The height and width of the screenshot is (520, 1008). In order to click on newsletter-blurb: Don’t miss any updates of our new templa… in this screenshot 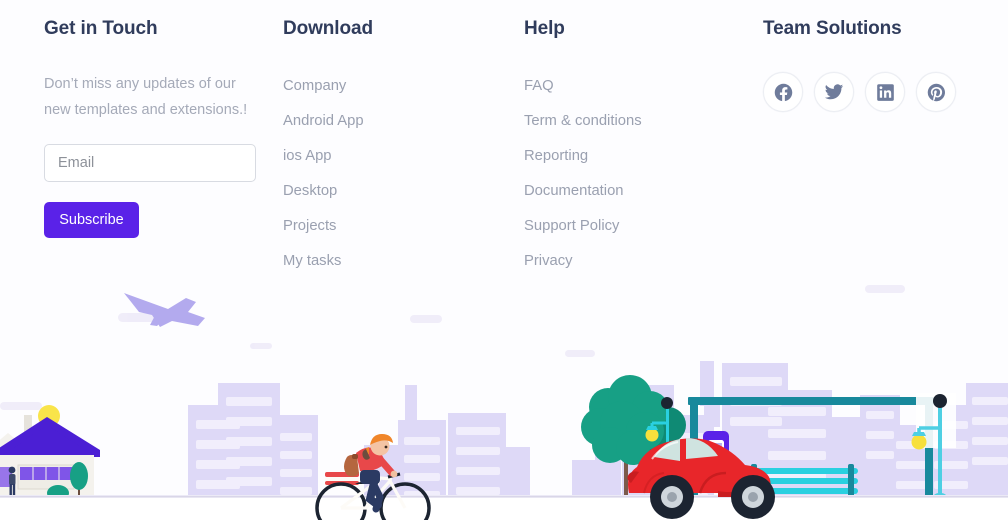, I will do `click(146, 97)`.